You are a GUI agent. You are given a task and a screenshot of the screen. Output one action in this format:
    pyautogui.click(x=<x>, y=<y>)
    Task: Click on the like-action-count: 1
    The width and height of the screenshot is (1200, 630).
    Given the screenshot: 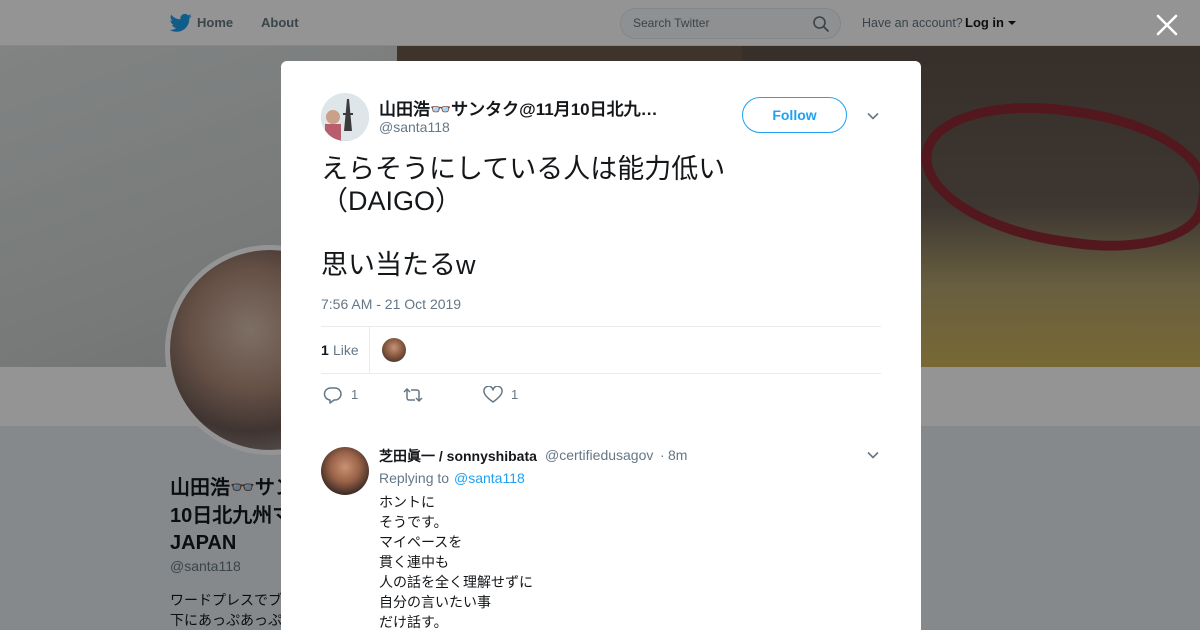 What is the action you would take?
    pyautogui.click(x=515, y=394)
    